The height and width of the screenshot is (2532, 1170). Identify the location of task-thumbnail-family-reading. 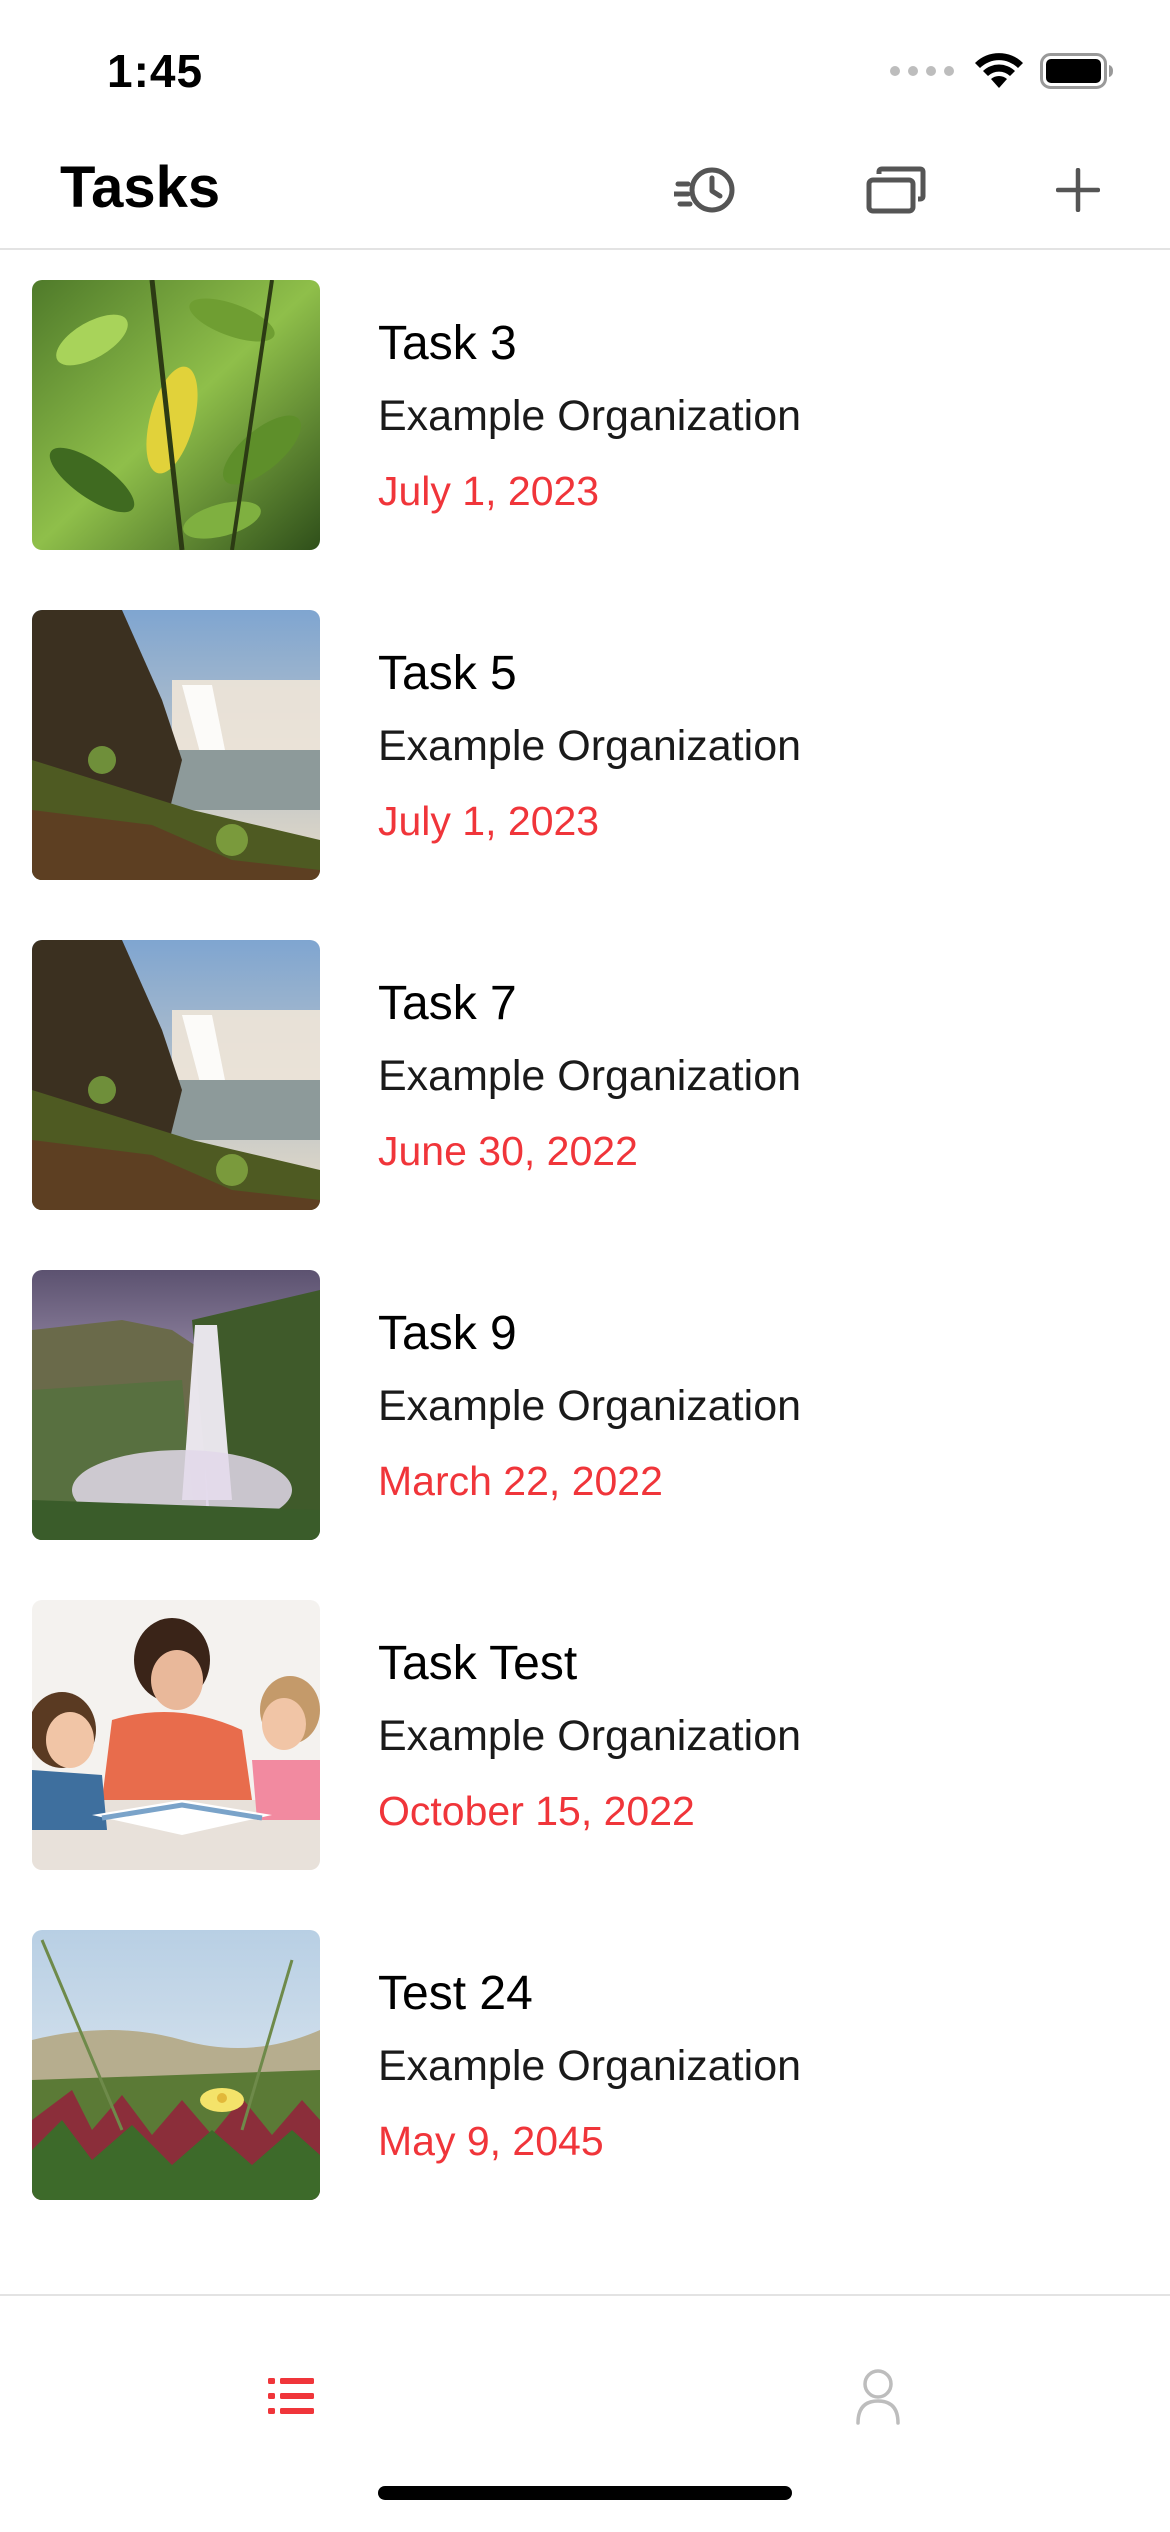
(176, 1735).